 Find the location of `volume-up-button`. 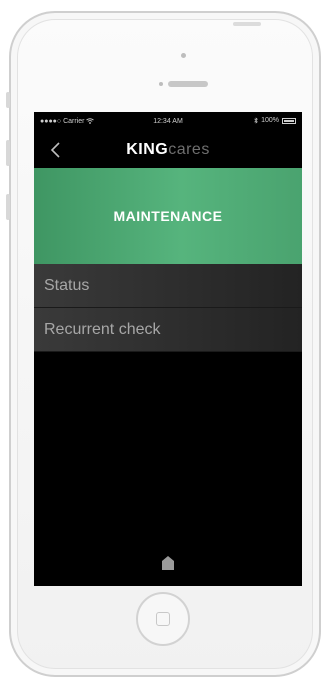

volume-up-button is located at coordinates (8, 153).